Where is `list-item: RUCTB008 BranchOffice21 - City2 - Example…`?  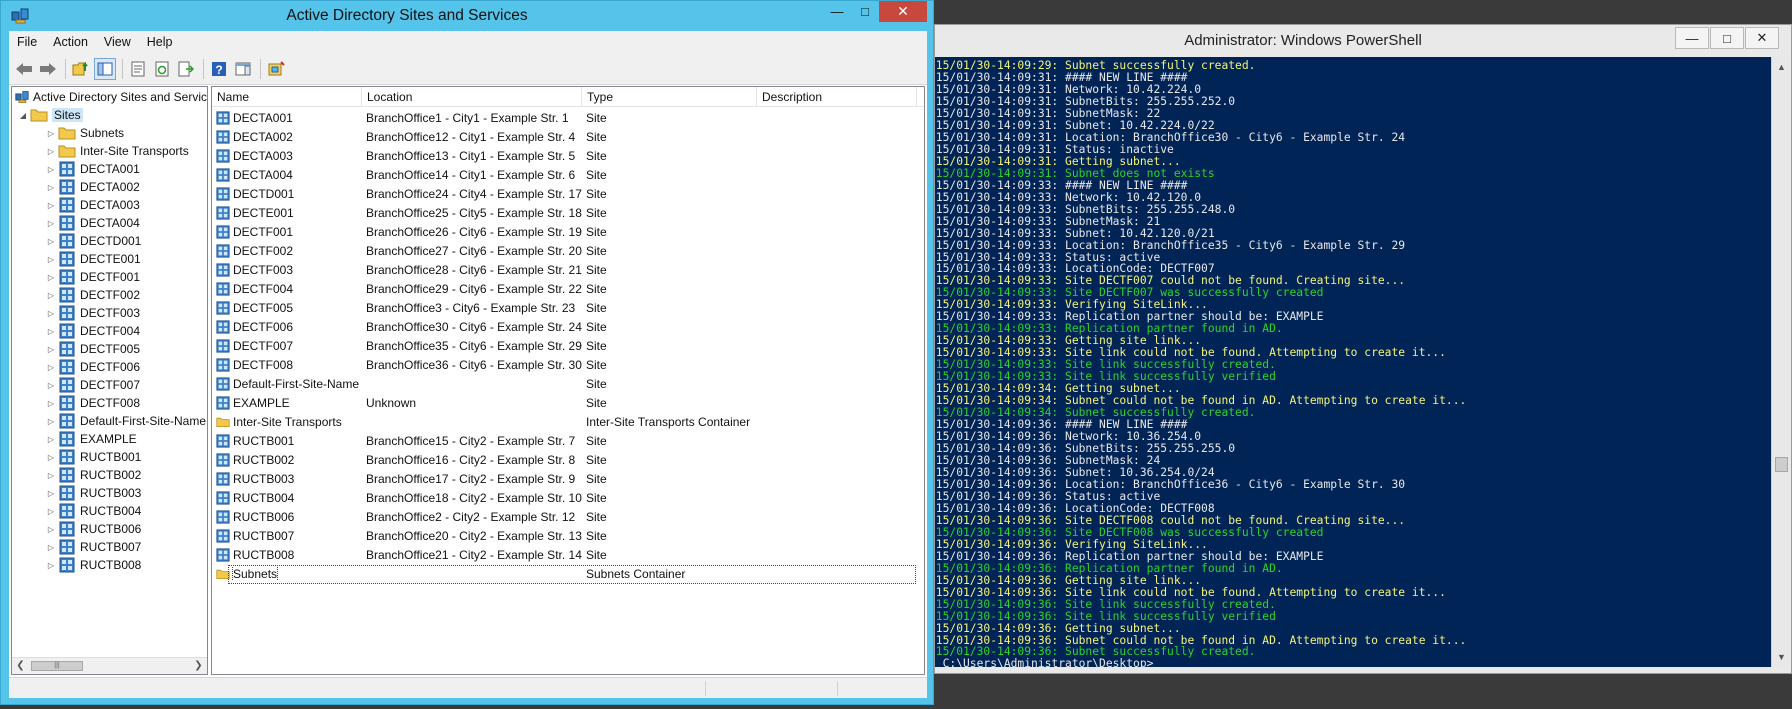
list-item: RUCTB008 BranchOffice21 - City2 - Example… is located at coordinates (568, 554).